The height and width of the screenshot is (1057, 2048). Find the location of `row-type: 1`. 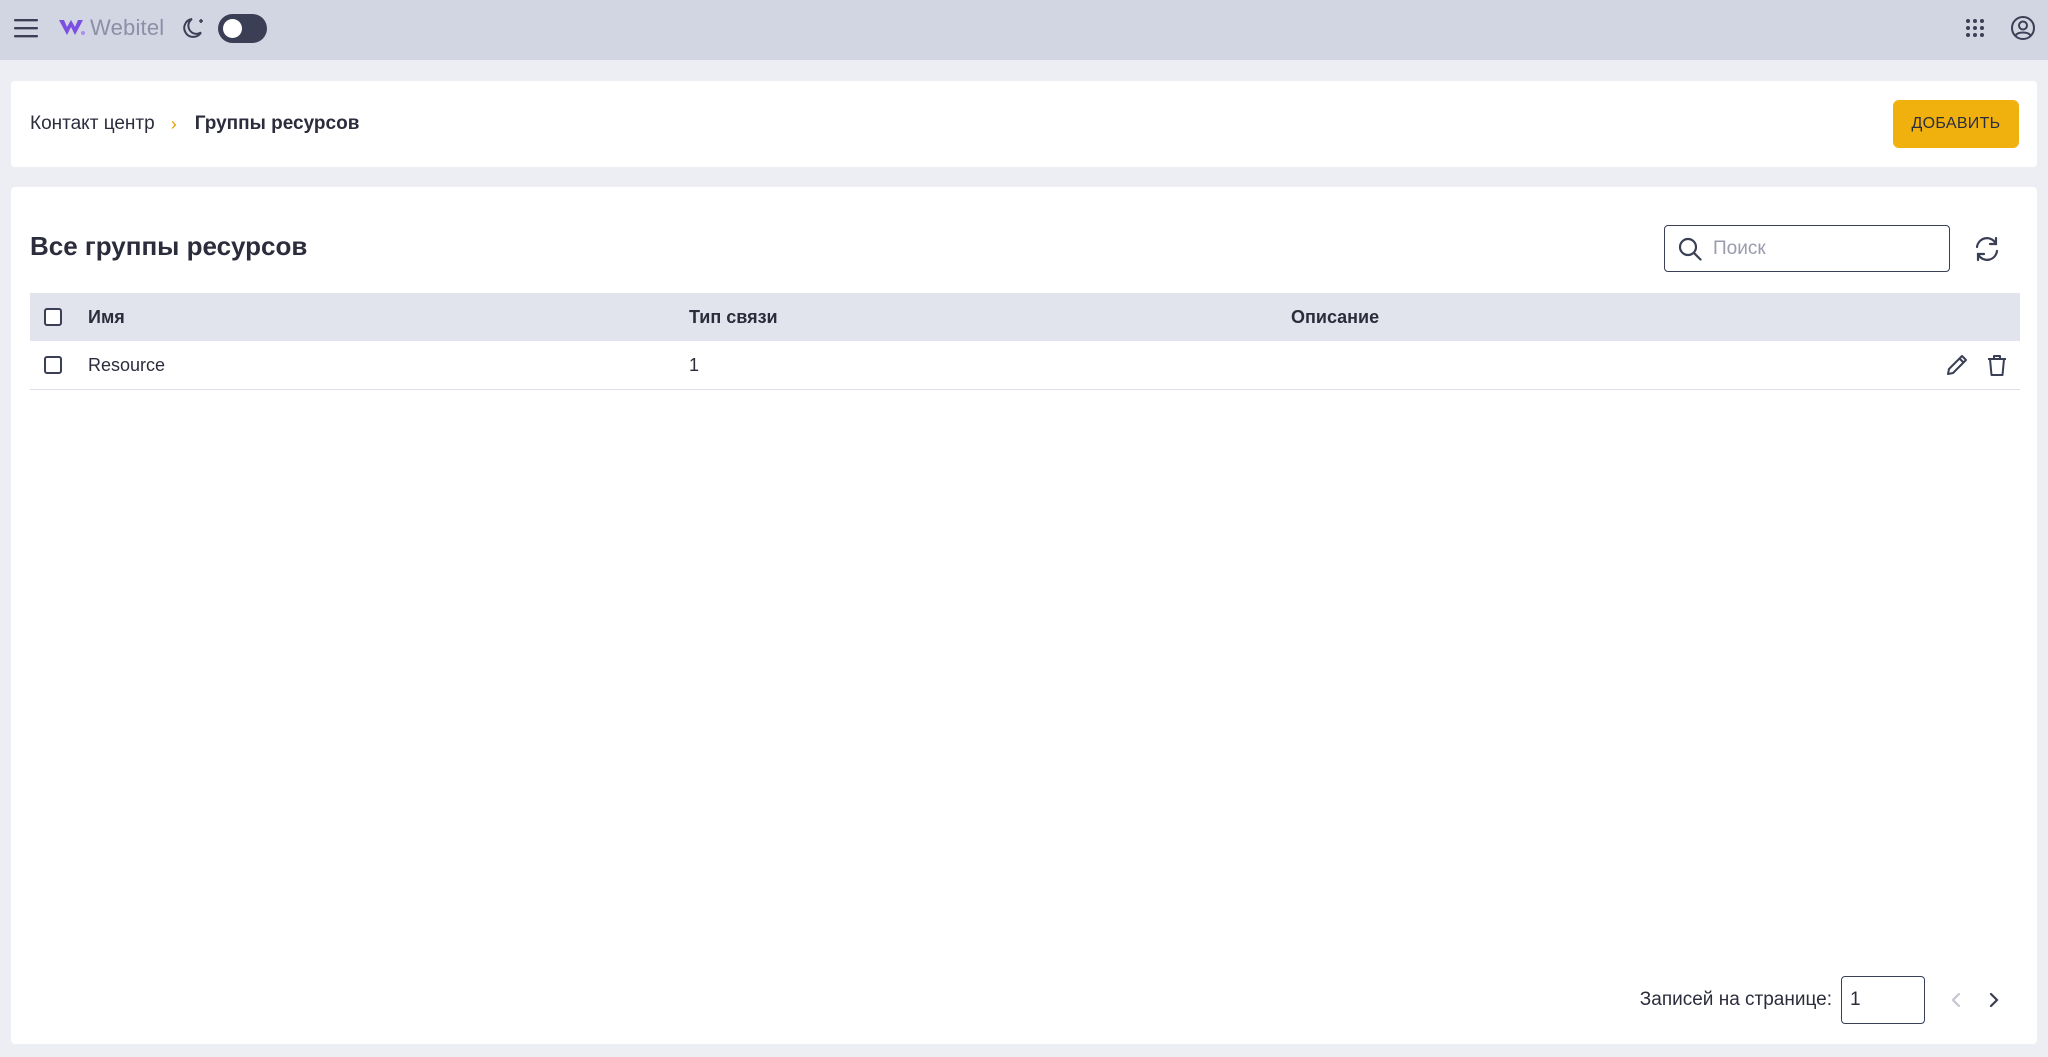

row-type: 1 is located at coordinates (694, 364).